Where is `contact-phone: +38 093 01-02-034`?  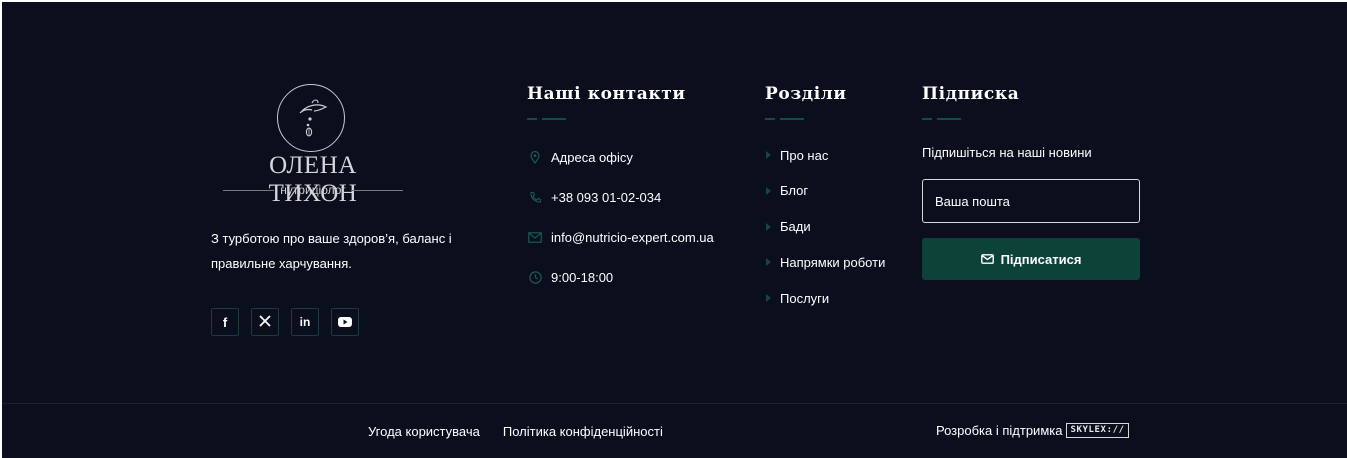 contact-phone: +38 093 01-02-034 is located at coordinates (620, 197).